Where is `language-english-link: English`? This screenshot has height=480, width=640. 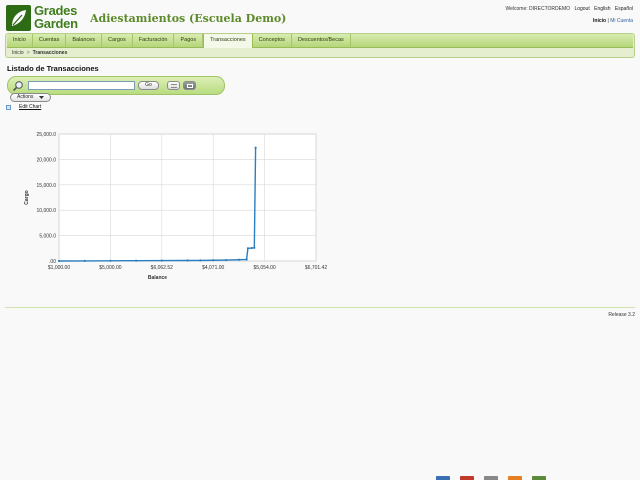 language-english-link: English is located at coordinates (602, 9).